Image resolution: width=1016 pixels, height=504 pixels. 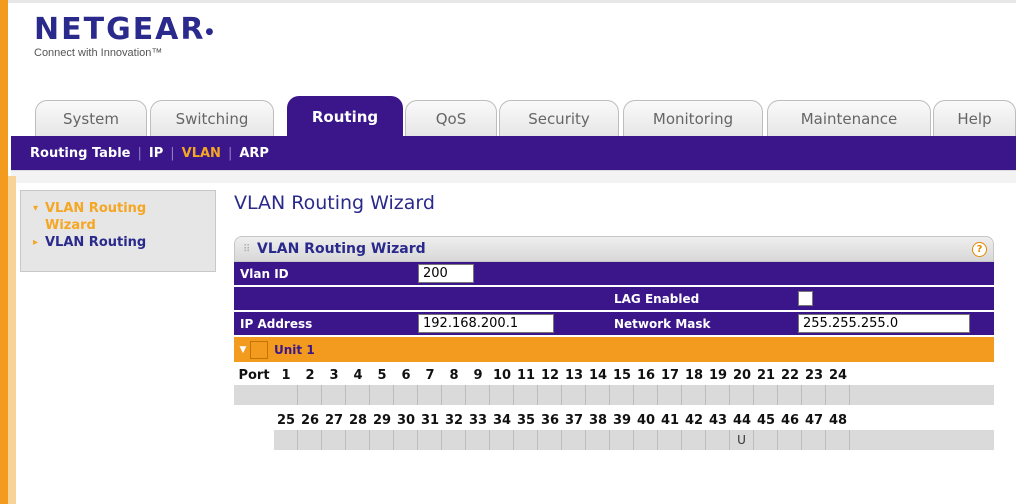 I want to click on port-31-status, so click(x=430, y=440).